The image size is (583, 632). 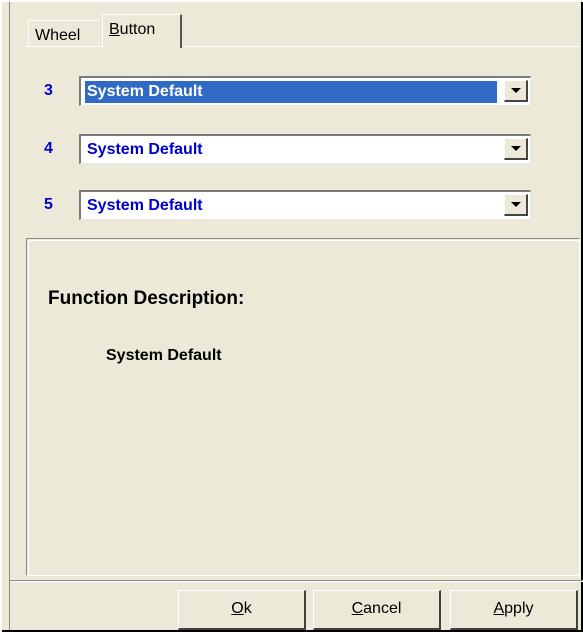 I want to click on button-3-dropdown-arrow, so click(x=516, y=91).